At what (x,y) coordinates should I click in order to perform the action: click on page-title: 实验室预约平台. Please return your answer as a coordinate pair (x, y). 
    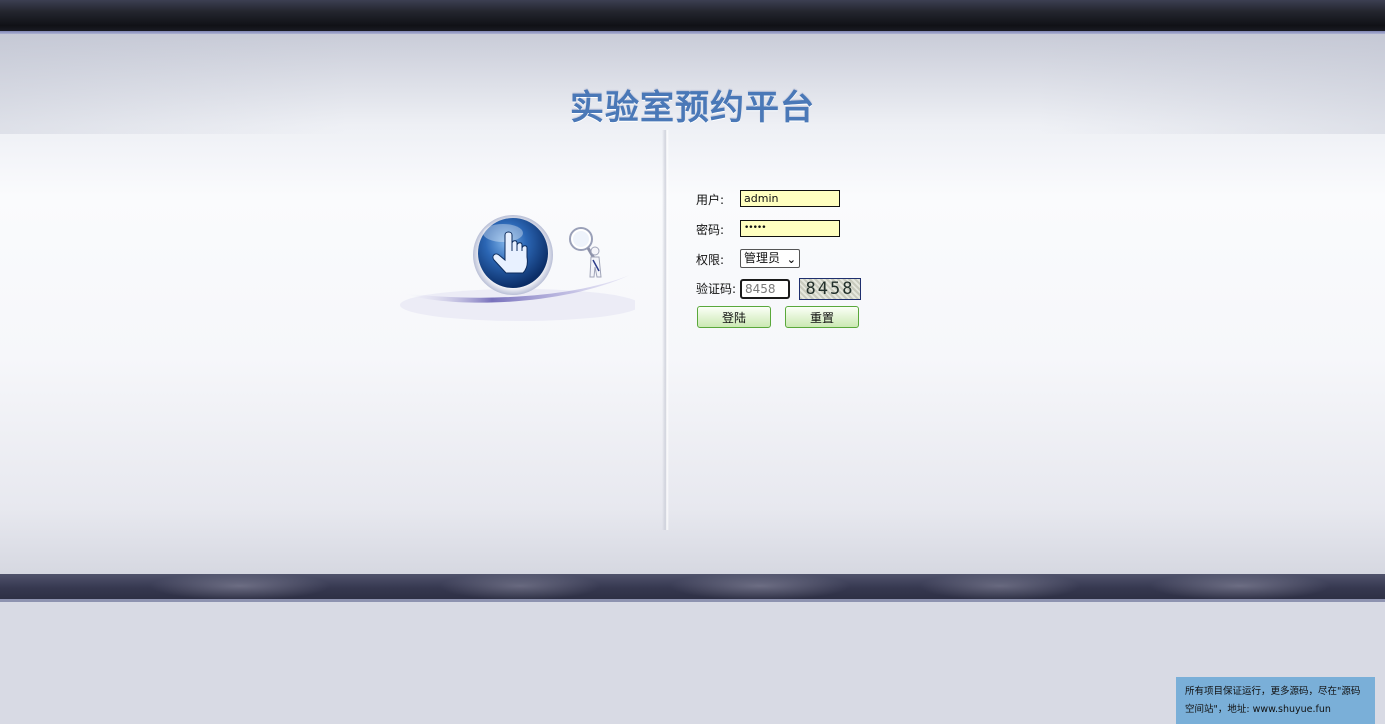
    Looking at the image, I should click on (692, 108).